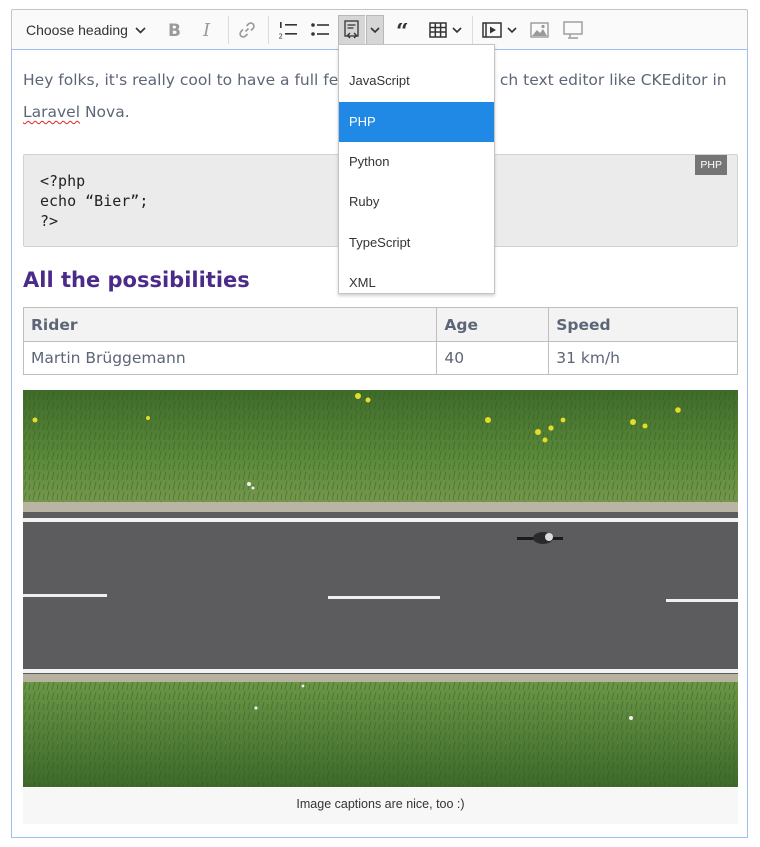 Image resolution: width=760 pixels, height=847 pixels. Describe the element at coordinates (539, 30) in the screenshot. I see `image-icon` at that location.